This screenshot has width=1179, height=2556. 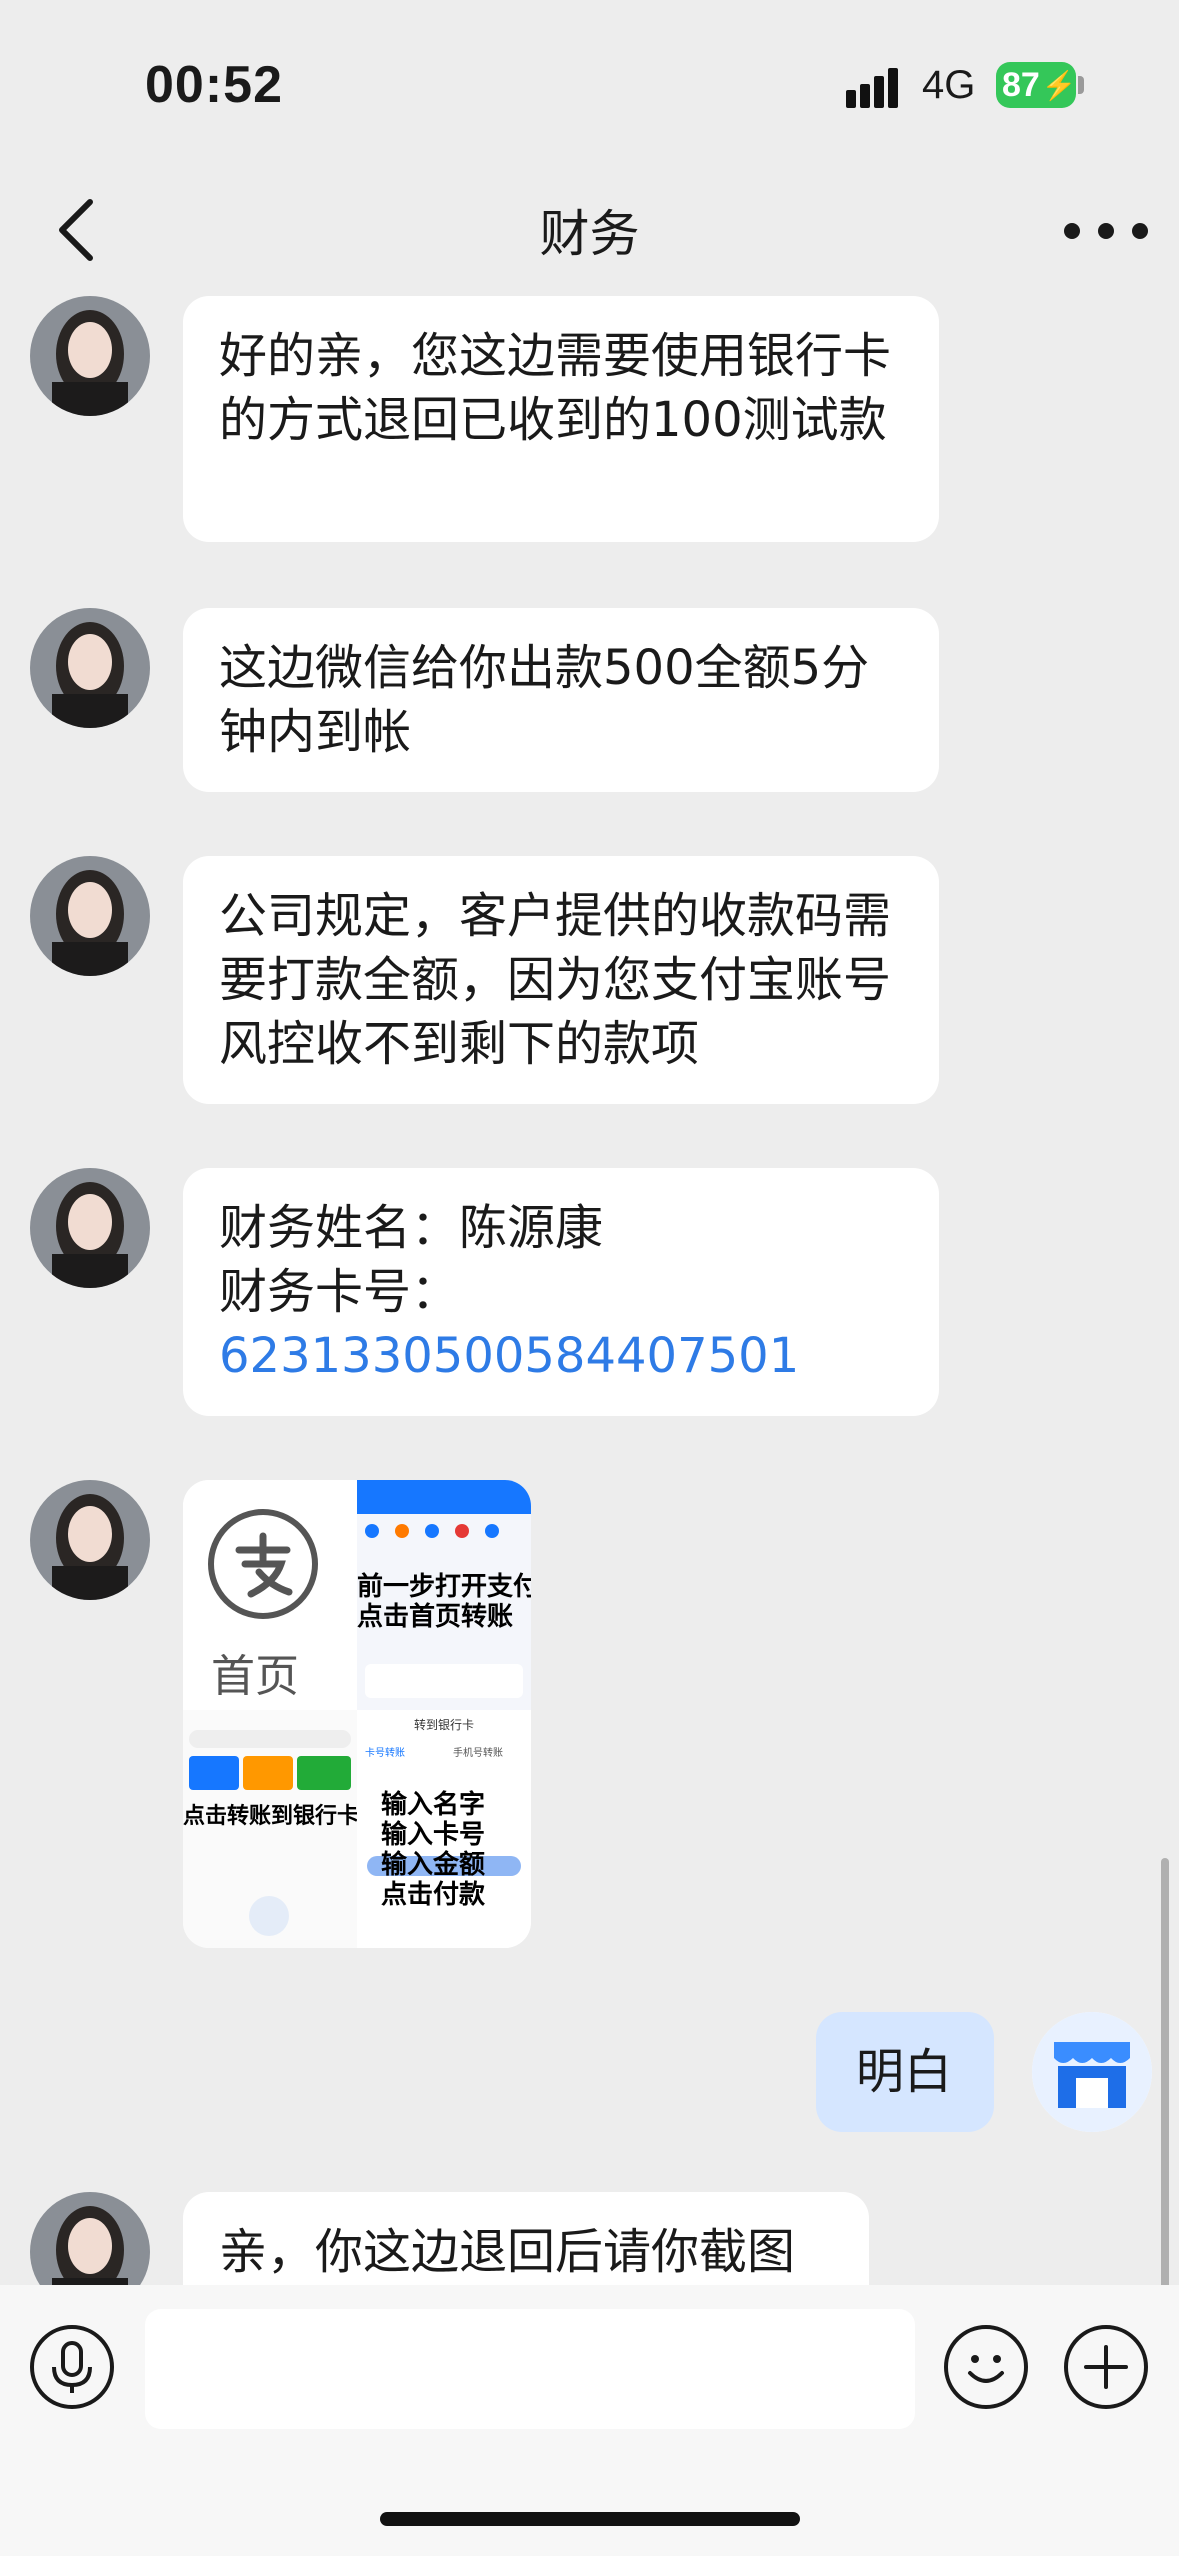 What do you see at coordinates (905, 2072) in the screenshot?
I see `my-message-bubble: 明白` at bounding box center [905, 2072].